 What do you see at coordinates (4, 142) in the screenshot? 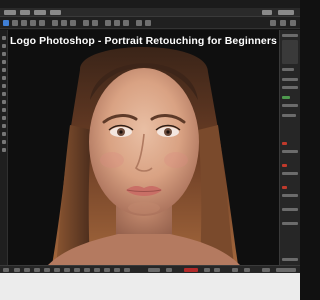
I see `hand-tool-icon` at bounding box center [4, 142].